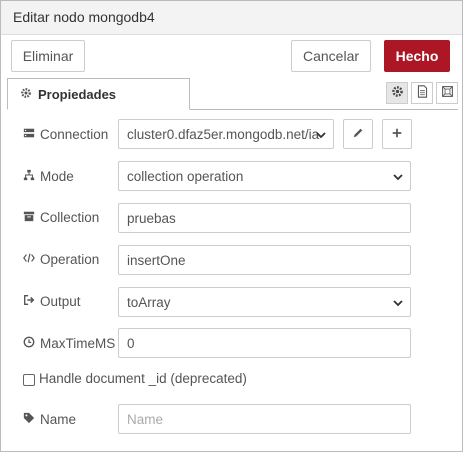 The height and width of the screenshot is (452, 463). Describe the element at coordinates (131, 343) in the screenshot. I see `maxtime-value: 0` at that location.